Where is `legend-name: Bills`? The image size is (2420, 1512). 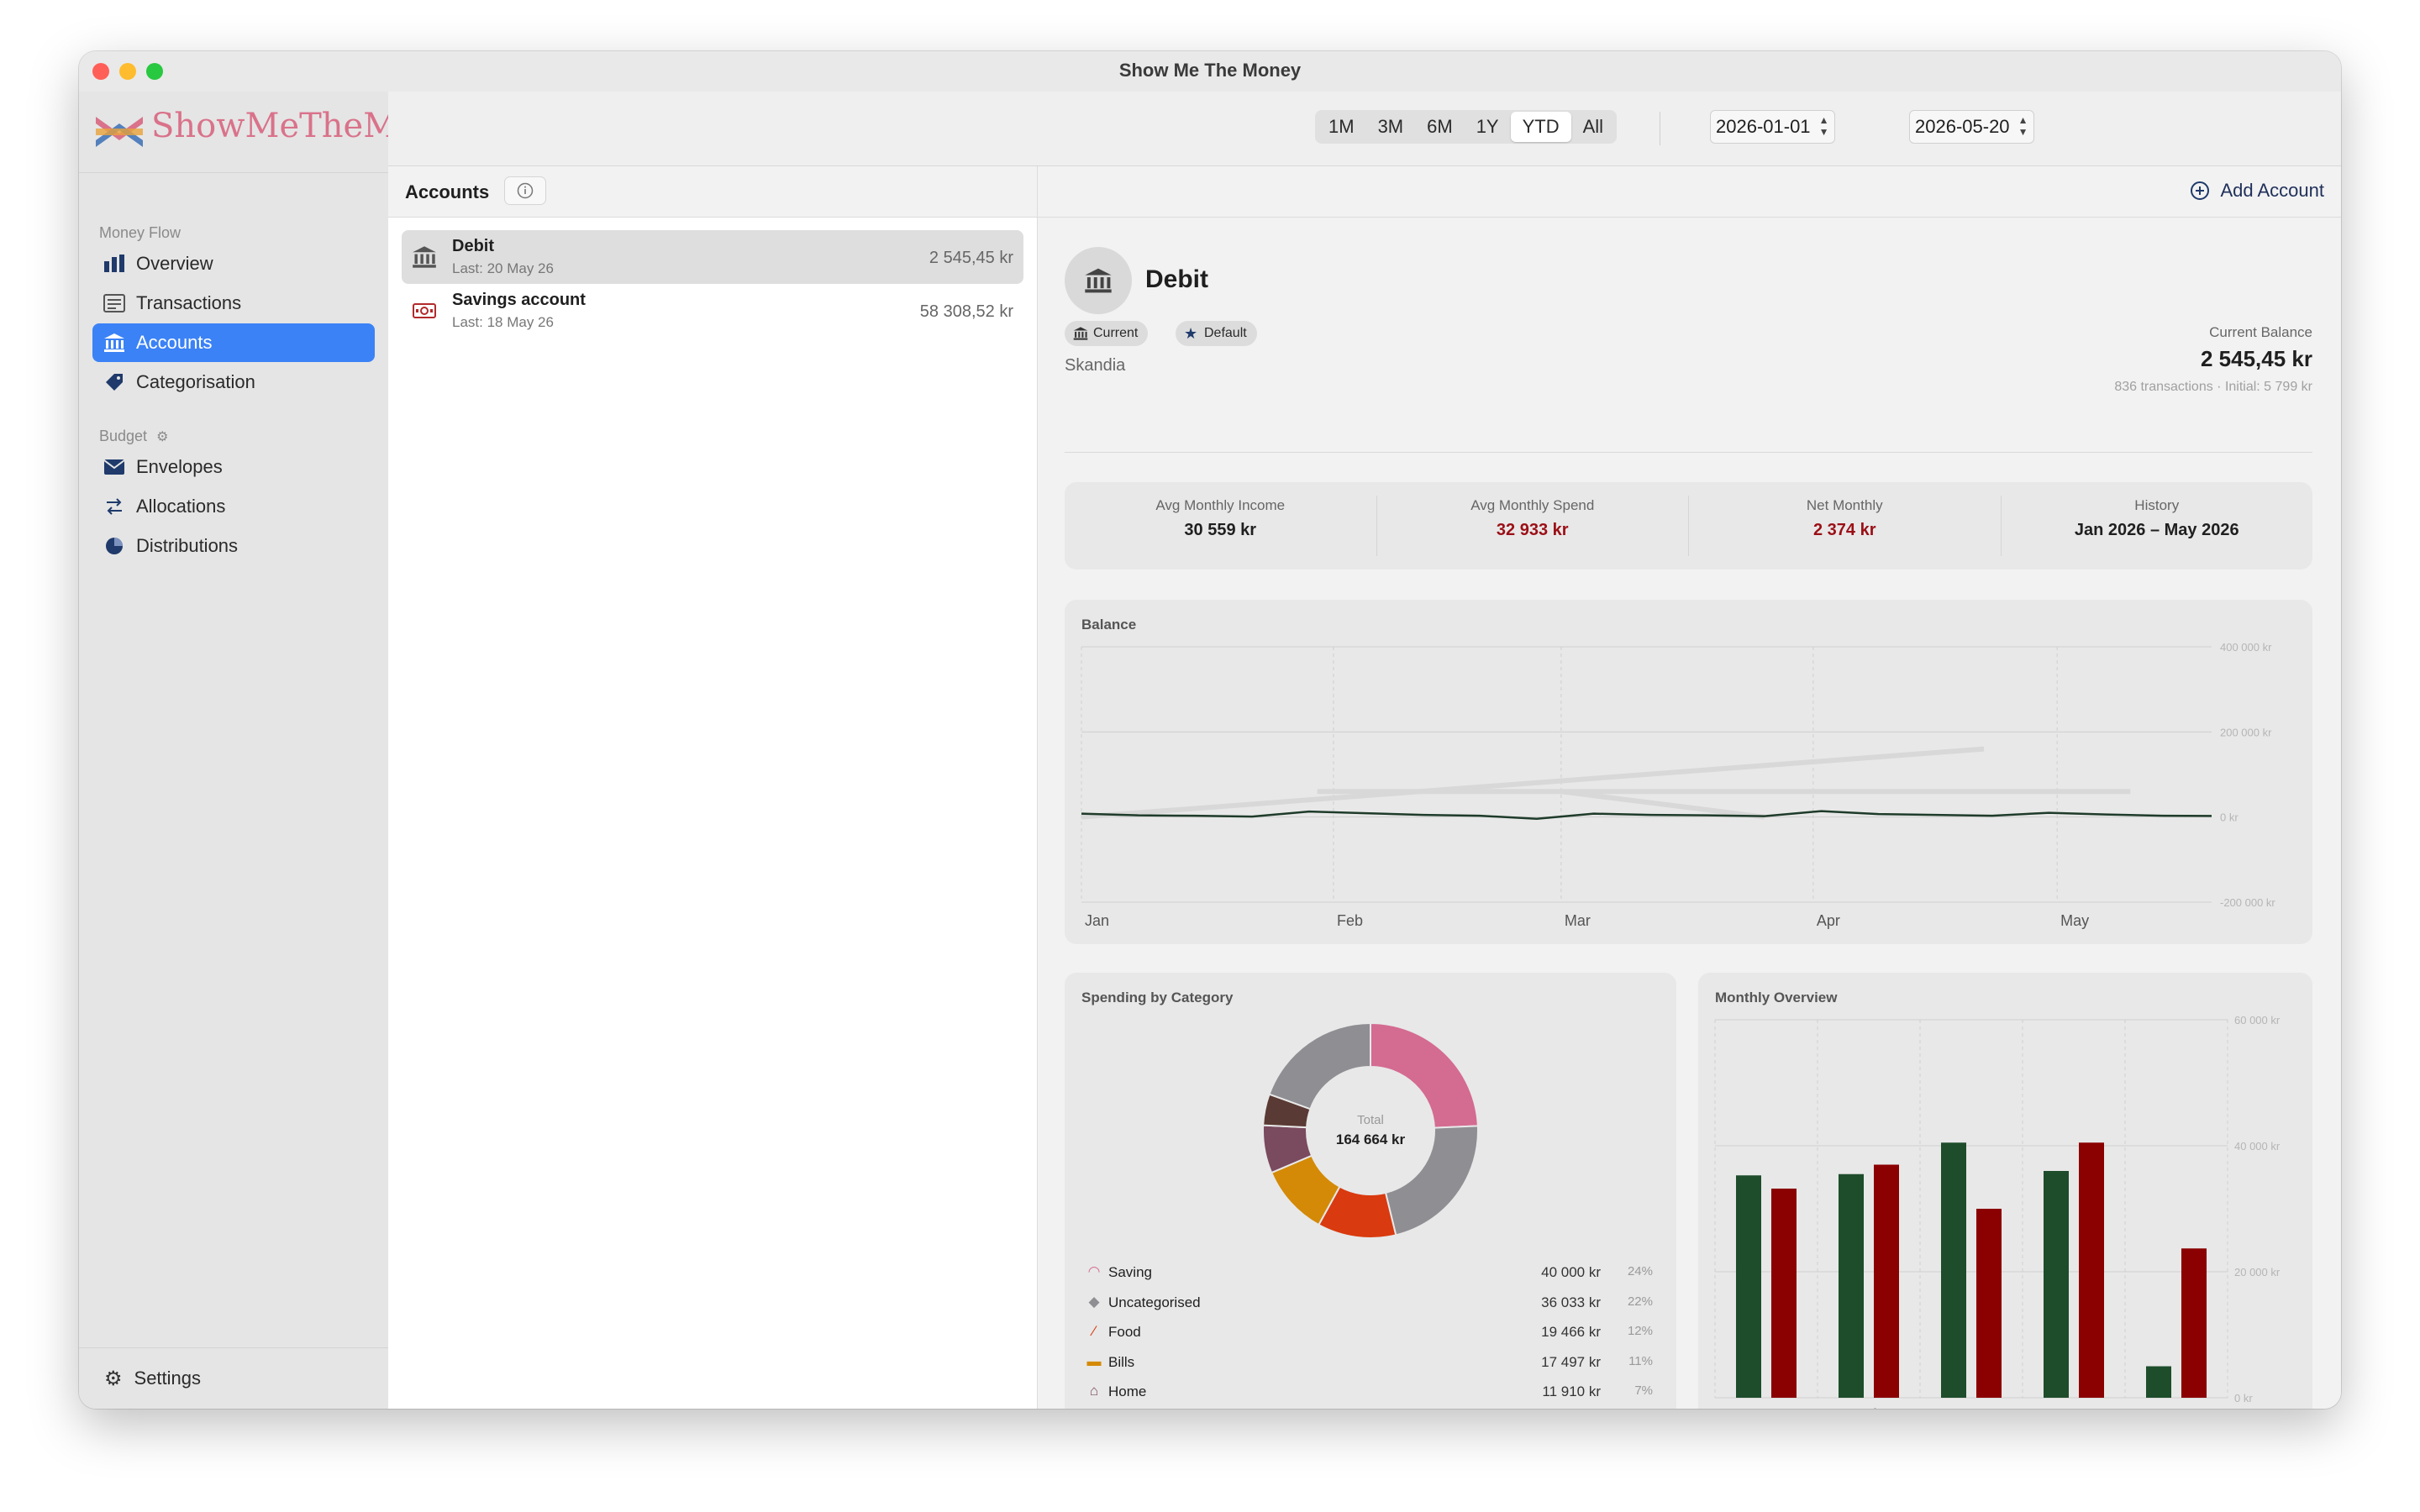
legend-name: Bills is located at coordinates (1121, 1361).